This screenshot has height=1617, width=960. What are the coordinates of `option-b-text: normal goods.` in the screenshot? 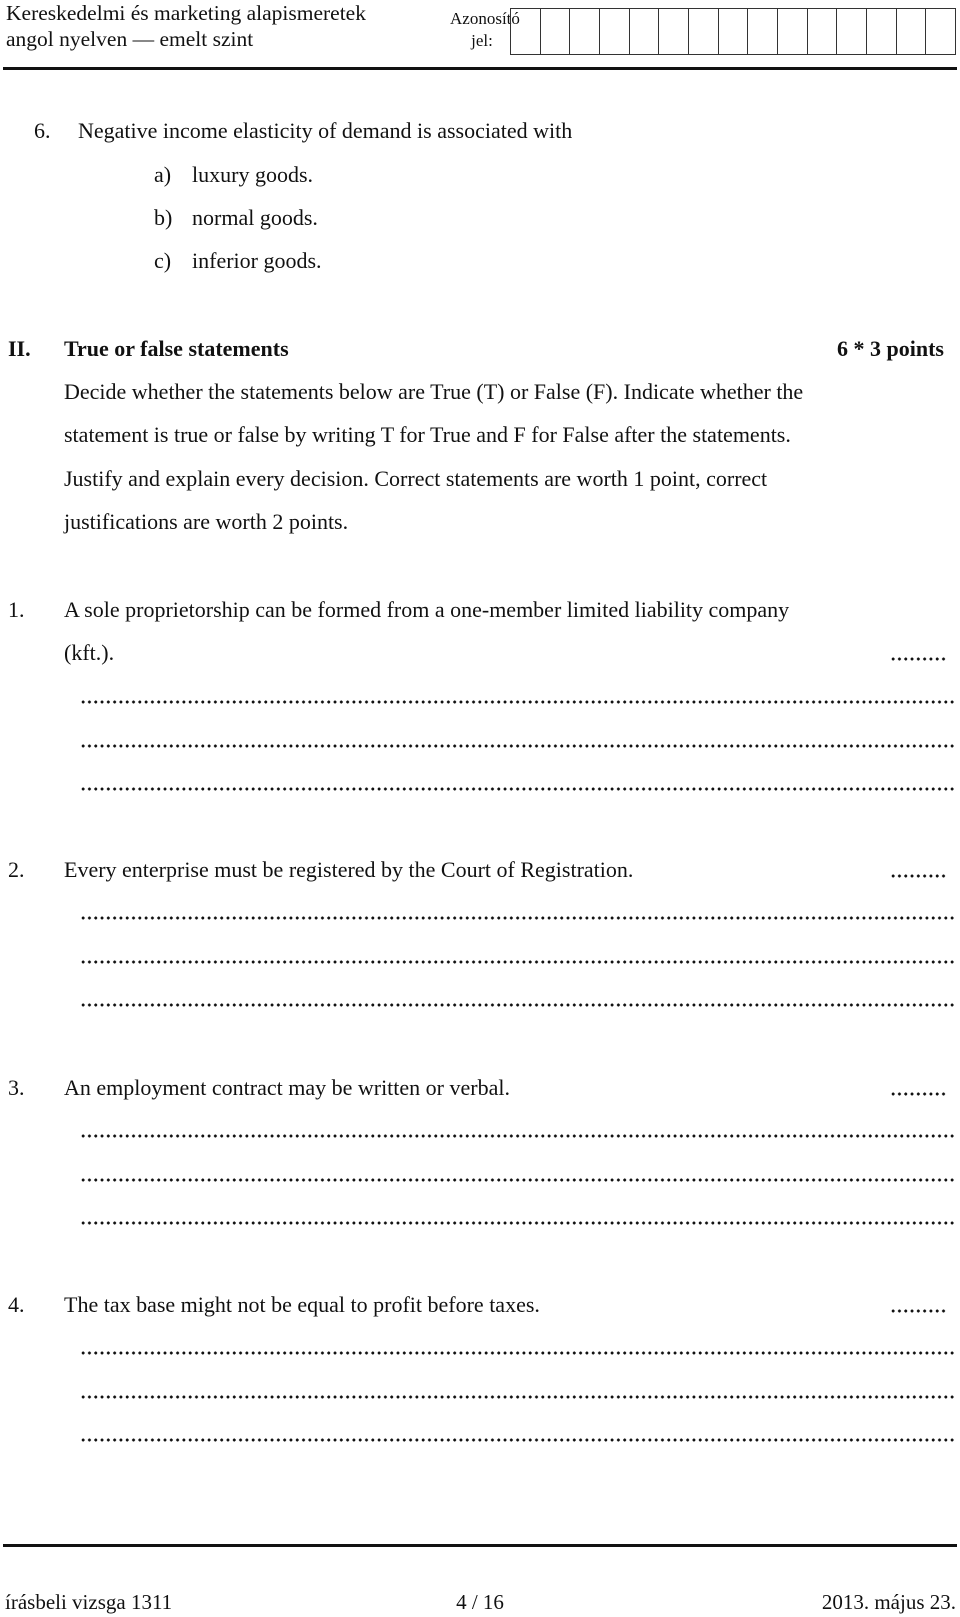 It's located at (255, 217).